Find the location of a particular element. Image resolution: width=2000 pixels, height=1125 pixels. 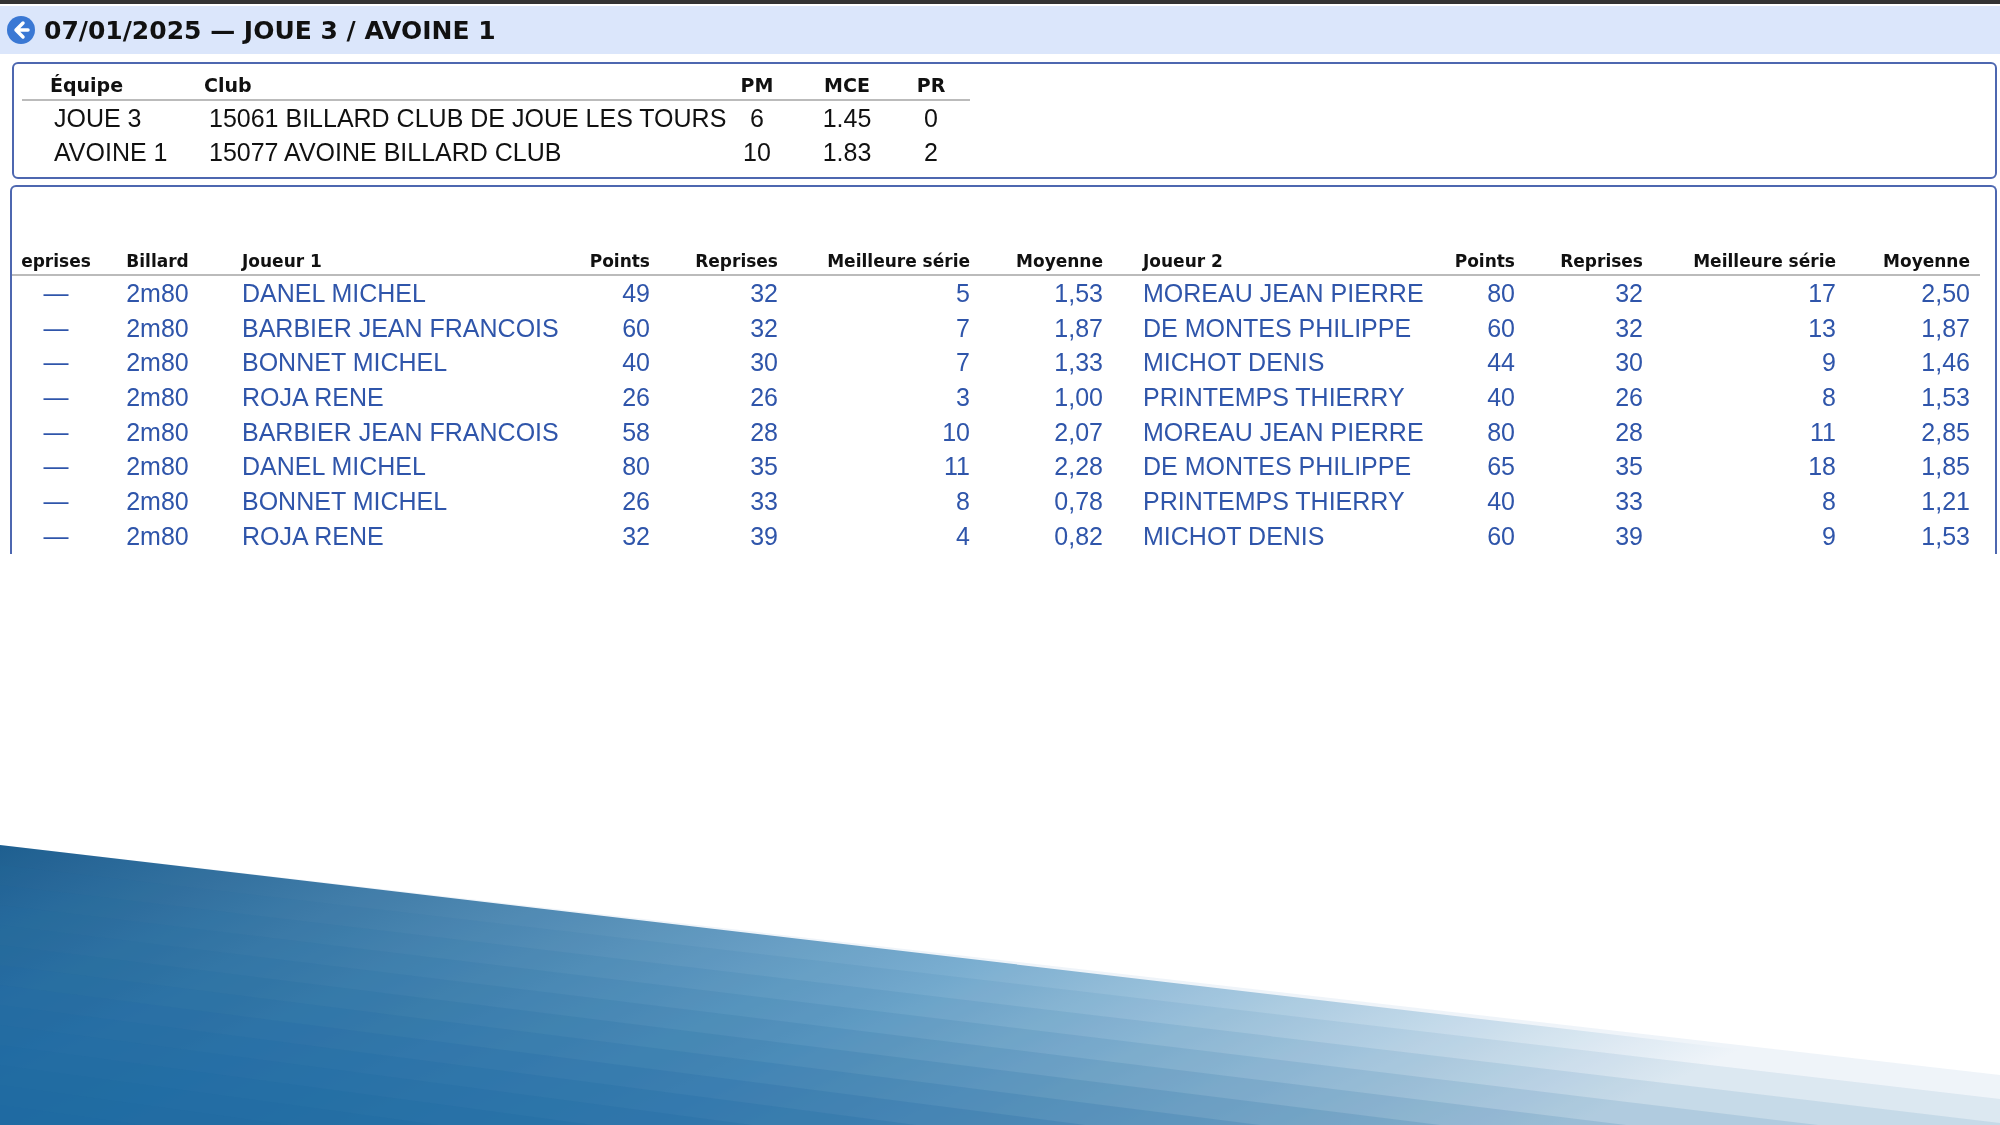

table-cell-text: 1,46 is located at coordinates (1945, 363).